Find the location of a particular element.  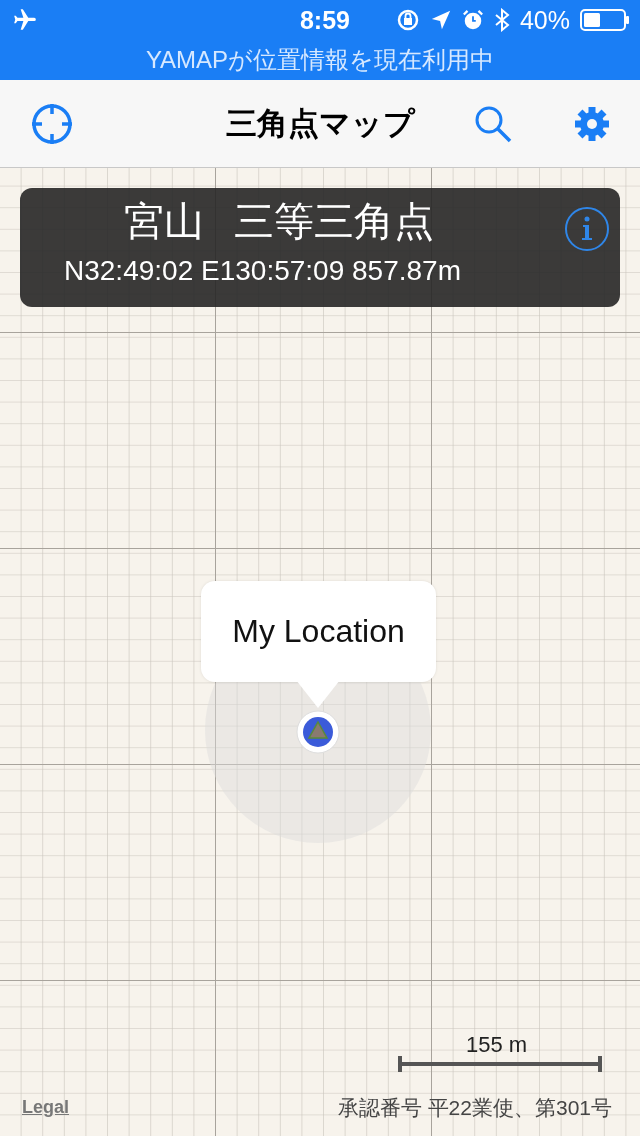

attribution-text: 承認番号 平22業使、第301号 is located at coordinates (474, 1108).